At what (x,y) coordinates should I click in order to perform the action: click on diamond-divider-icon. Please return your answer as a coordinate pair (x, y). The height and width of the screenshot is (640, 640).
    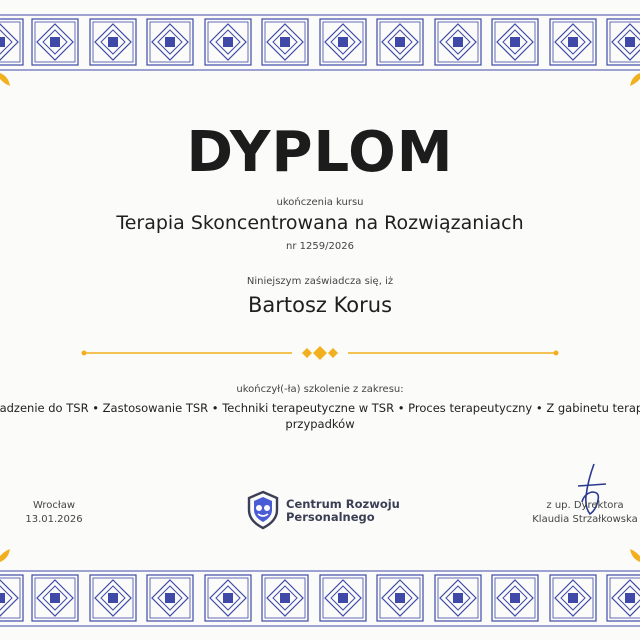
    Looking at the image, I should click on (320, 353).